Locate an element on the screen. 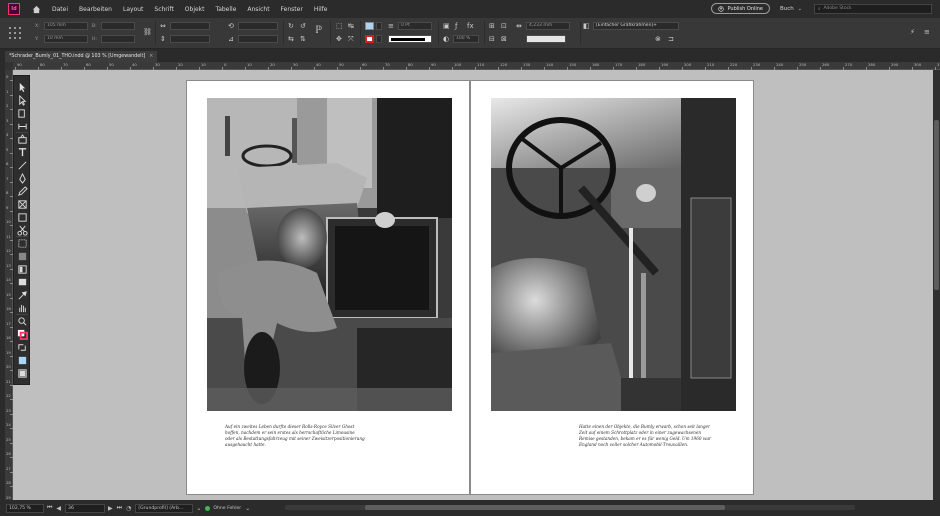  drop-shadow-icon: ▣ is located at coordinates (446, 26).